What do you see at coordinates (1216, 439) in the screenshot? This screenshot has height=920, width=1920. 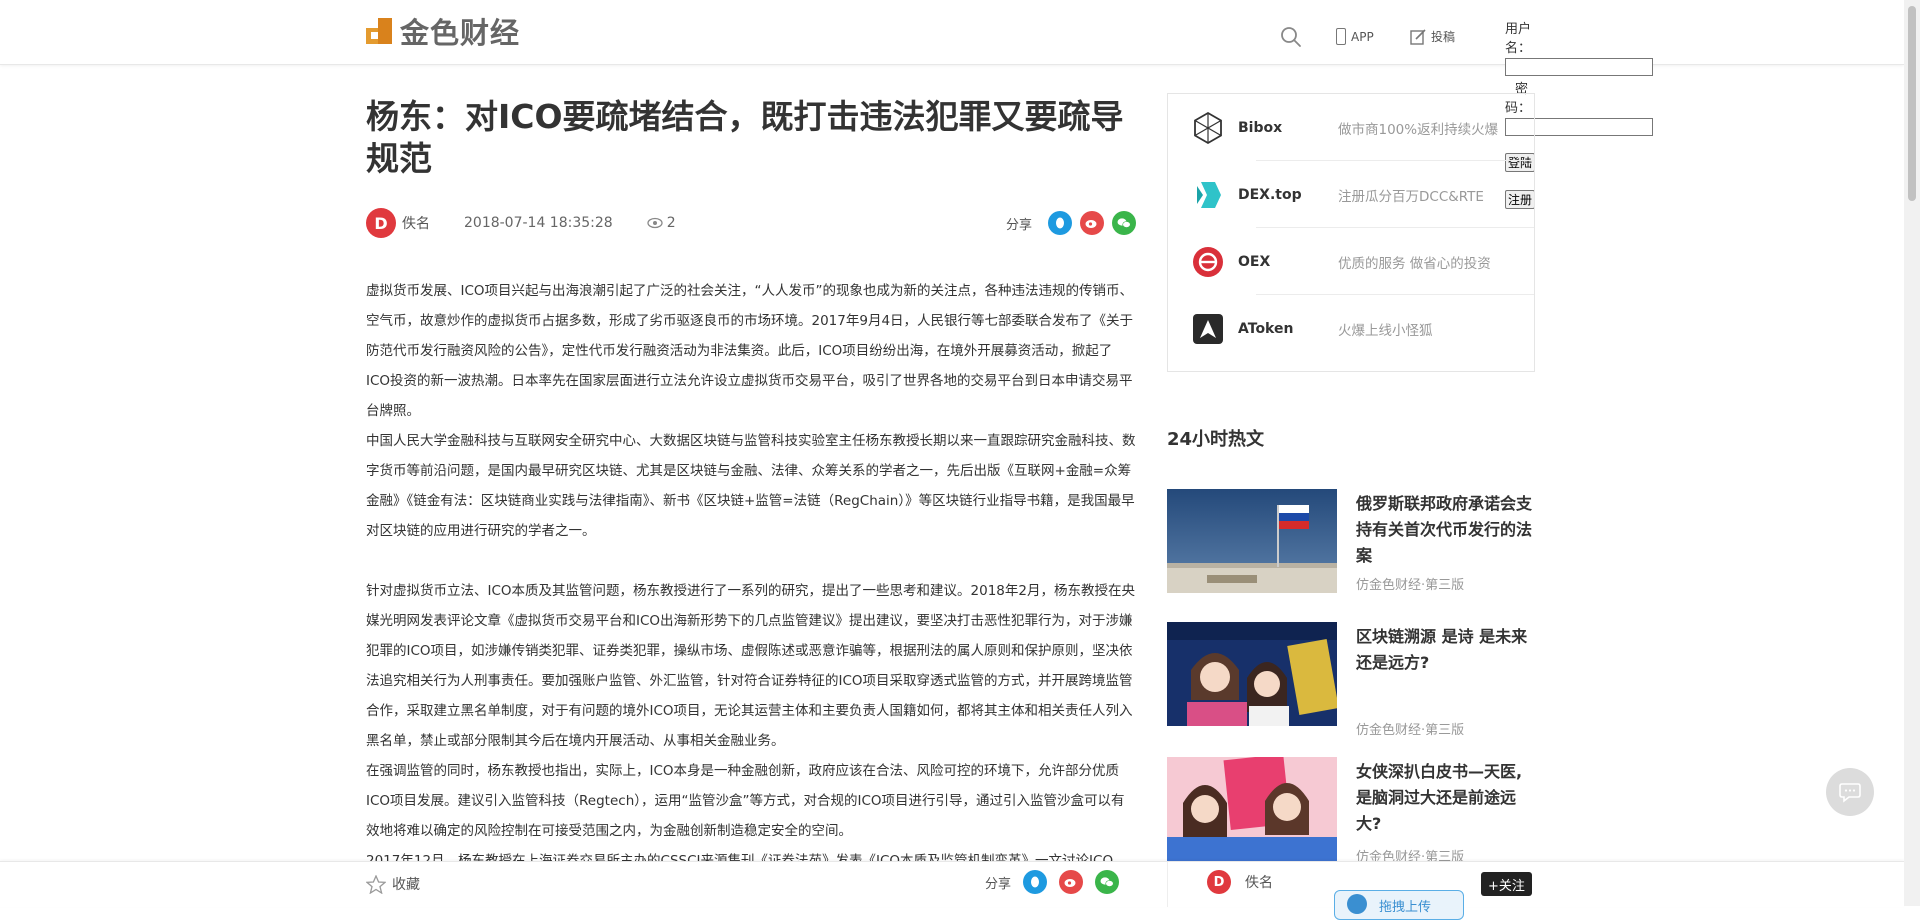 I see `hot-section-title: 24小时热文` at bounding box center [1216, 439].